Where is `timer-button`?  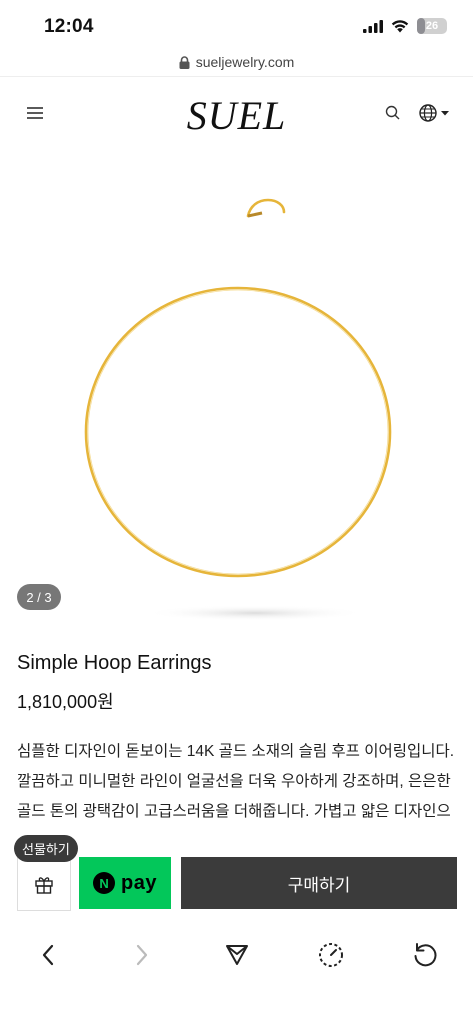 timer-button is located at coordinates (331, 955).